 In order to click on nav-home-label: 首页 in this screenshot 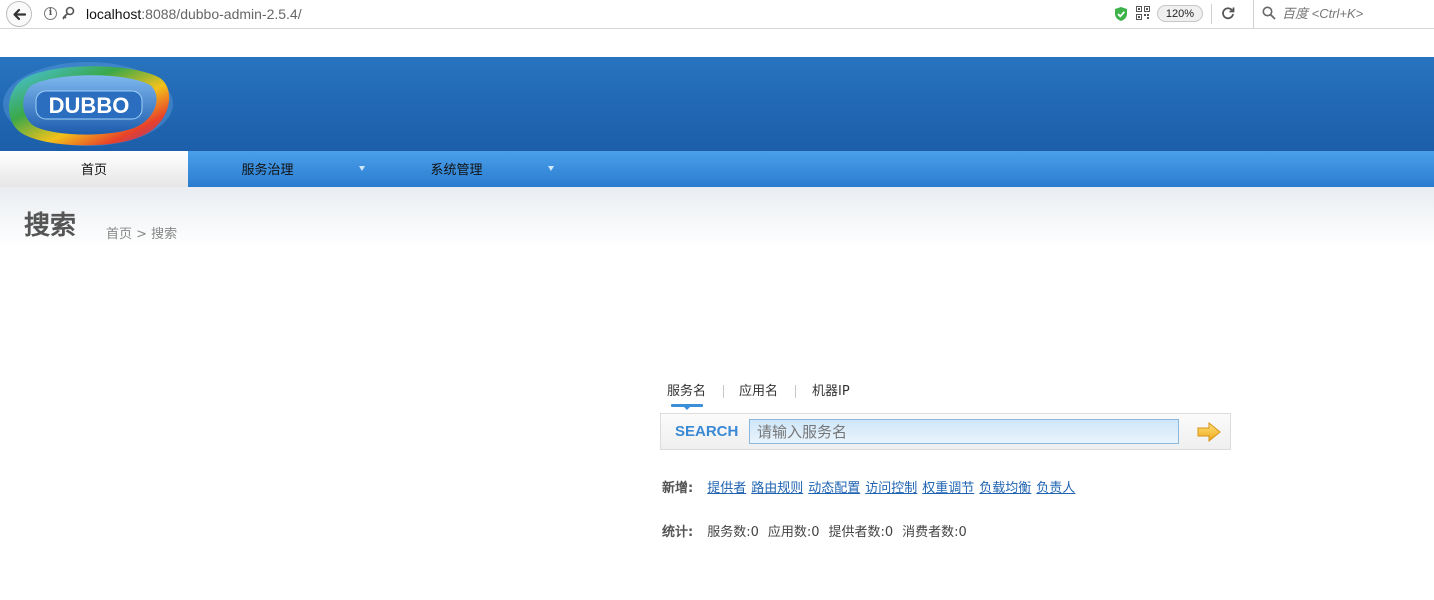, I will do `click(93, 170)`.